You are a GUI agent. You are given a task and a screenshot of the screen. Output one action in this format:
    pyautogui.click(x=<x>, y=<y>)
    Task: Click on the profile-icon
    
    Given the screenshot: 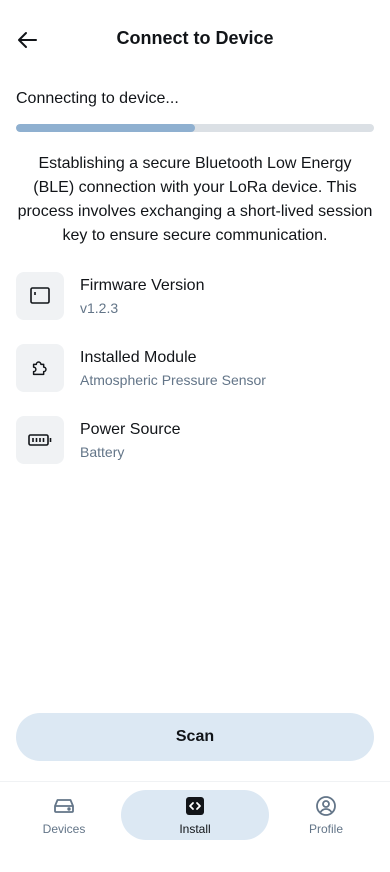 What is the action you would take?
    pyautogui.click(x=326, y=806)
    